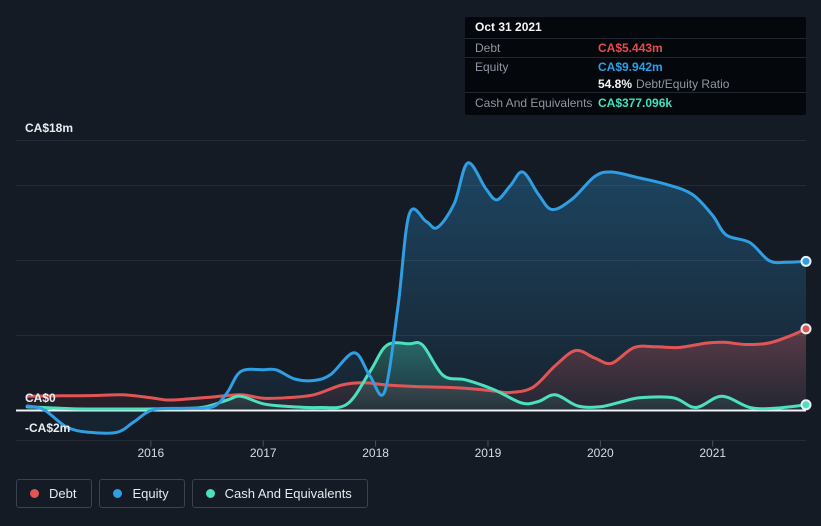 The image size is (821, 526). What do you see at coordinates (534, 102) in the screenshot?
I see `tooltip-cash-label: Cash And Equivalents` at bounding box center [534, 102].